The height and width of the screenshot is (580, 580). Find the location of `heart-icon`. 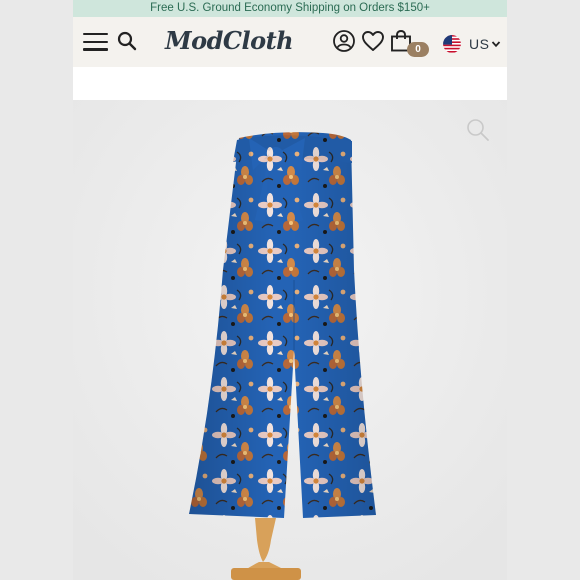

heart-icon is located at coordinates (373, 41).